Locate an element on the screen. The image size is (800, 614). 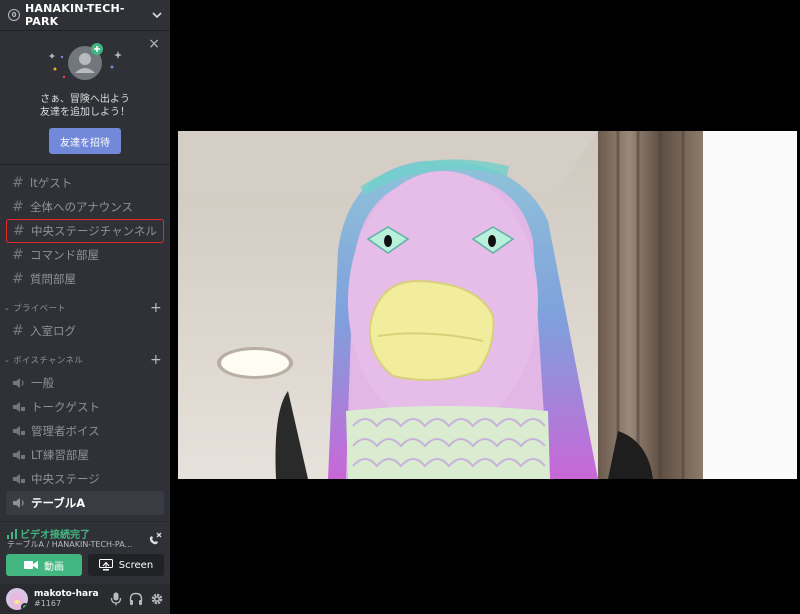
channel-name: トークゲスト is located at coordinates (65, 407).